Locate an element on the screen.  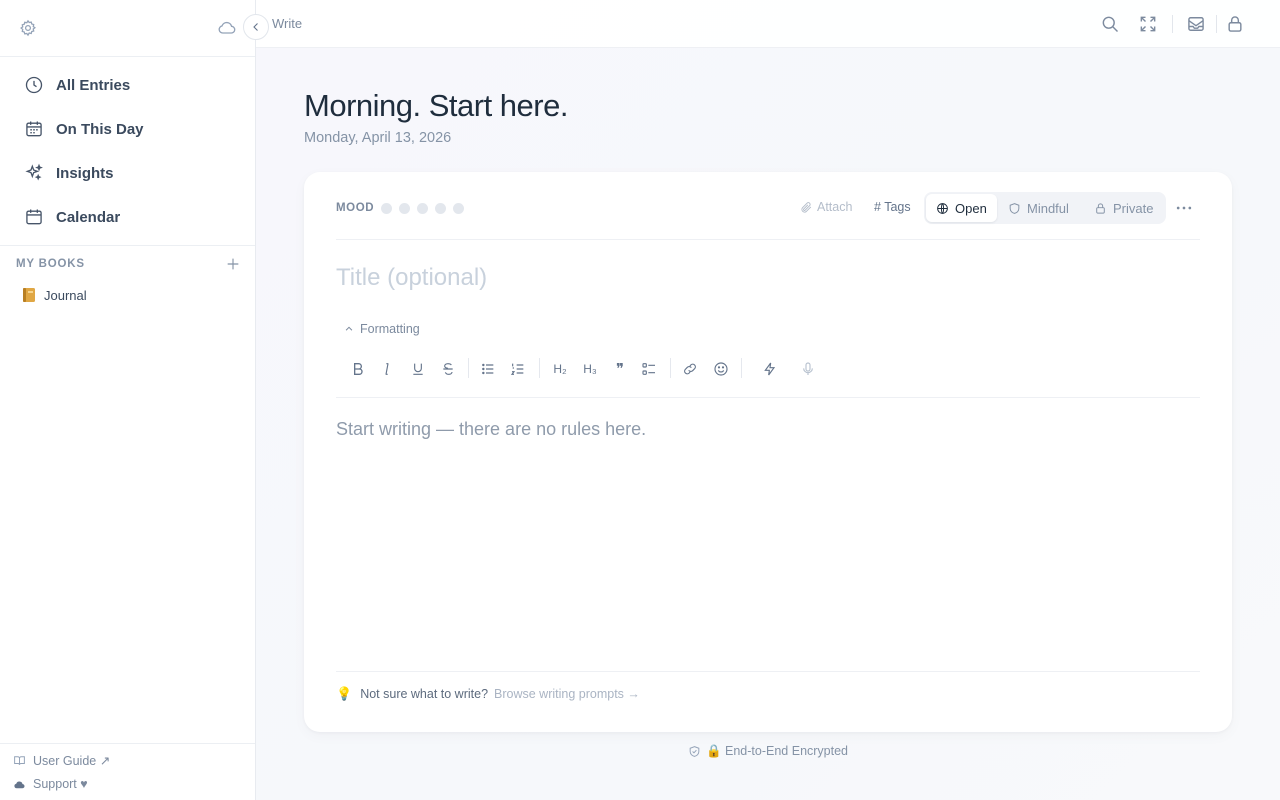
encryption-label: 🔒 End-to-End Encrypted is located at coordinates (777, 751).